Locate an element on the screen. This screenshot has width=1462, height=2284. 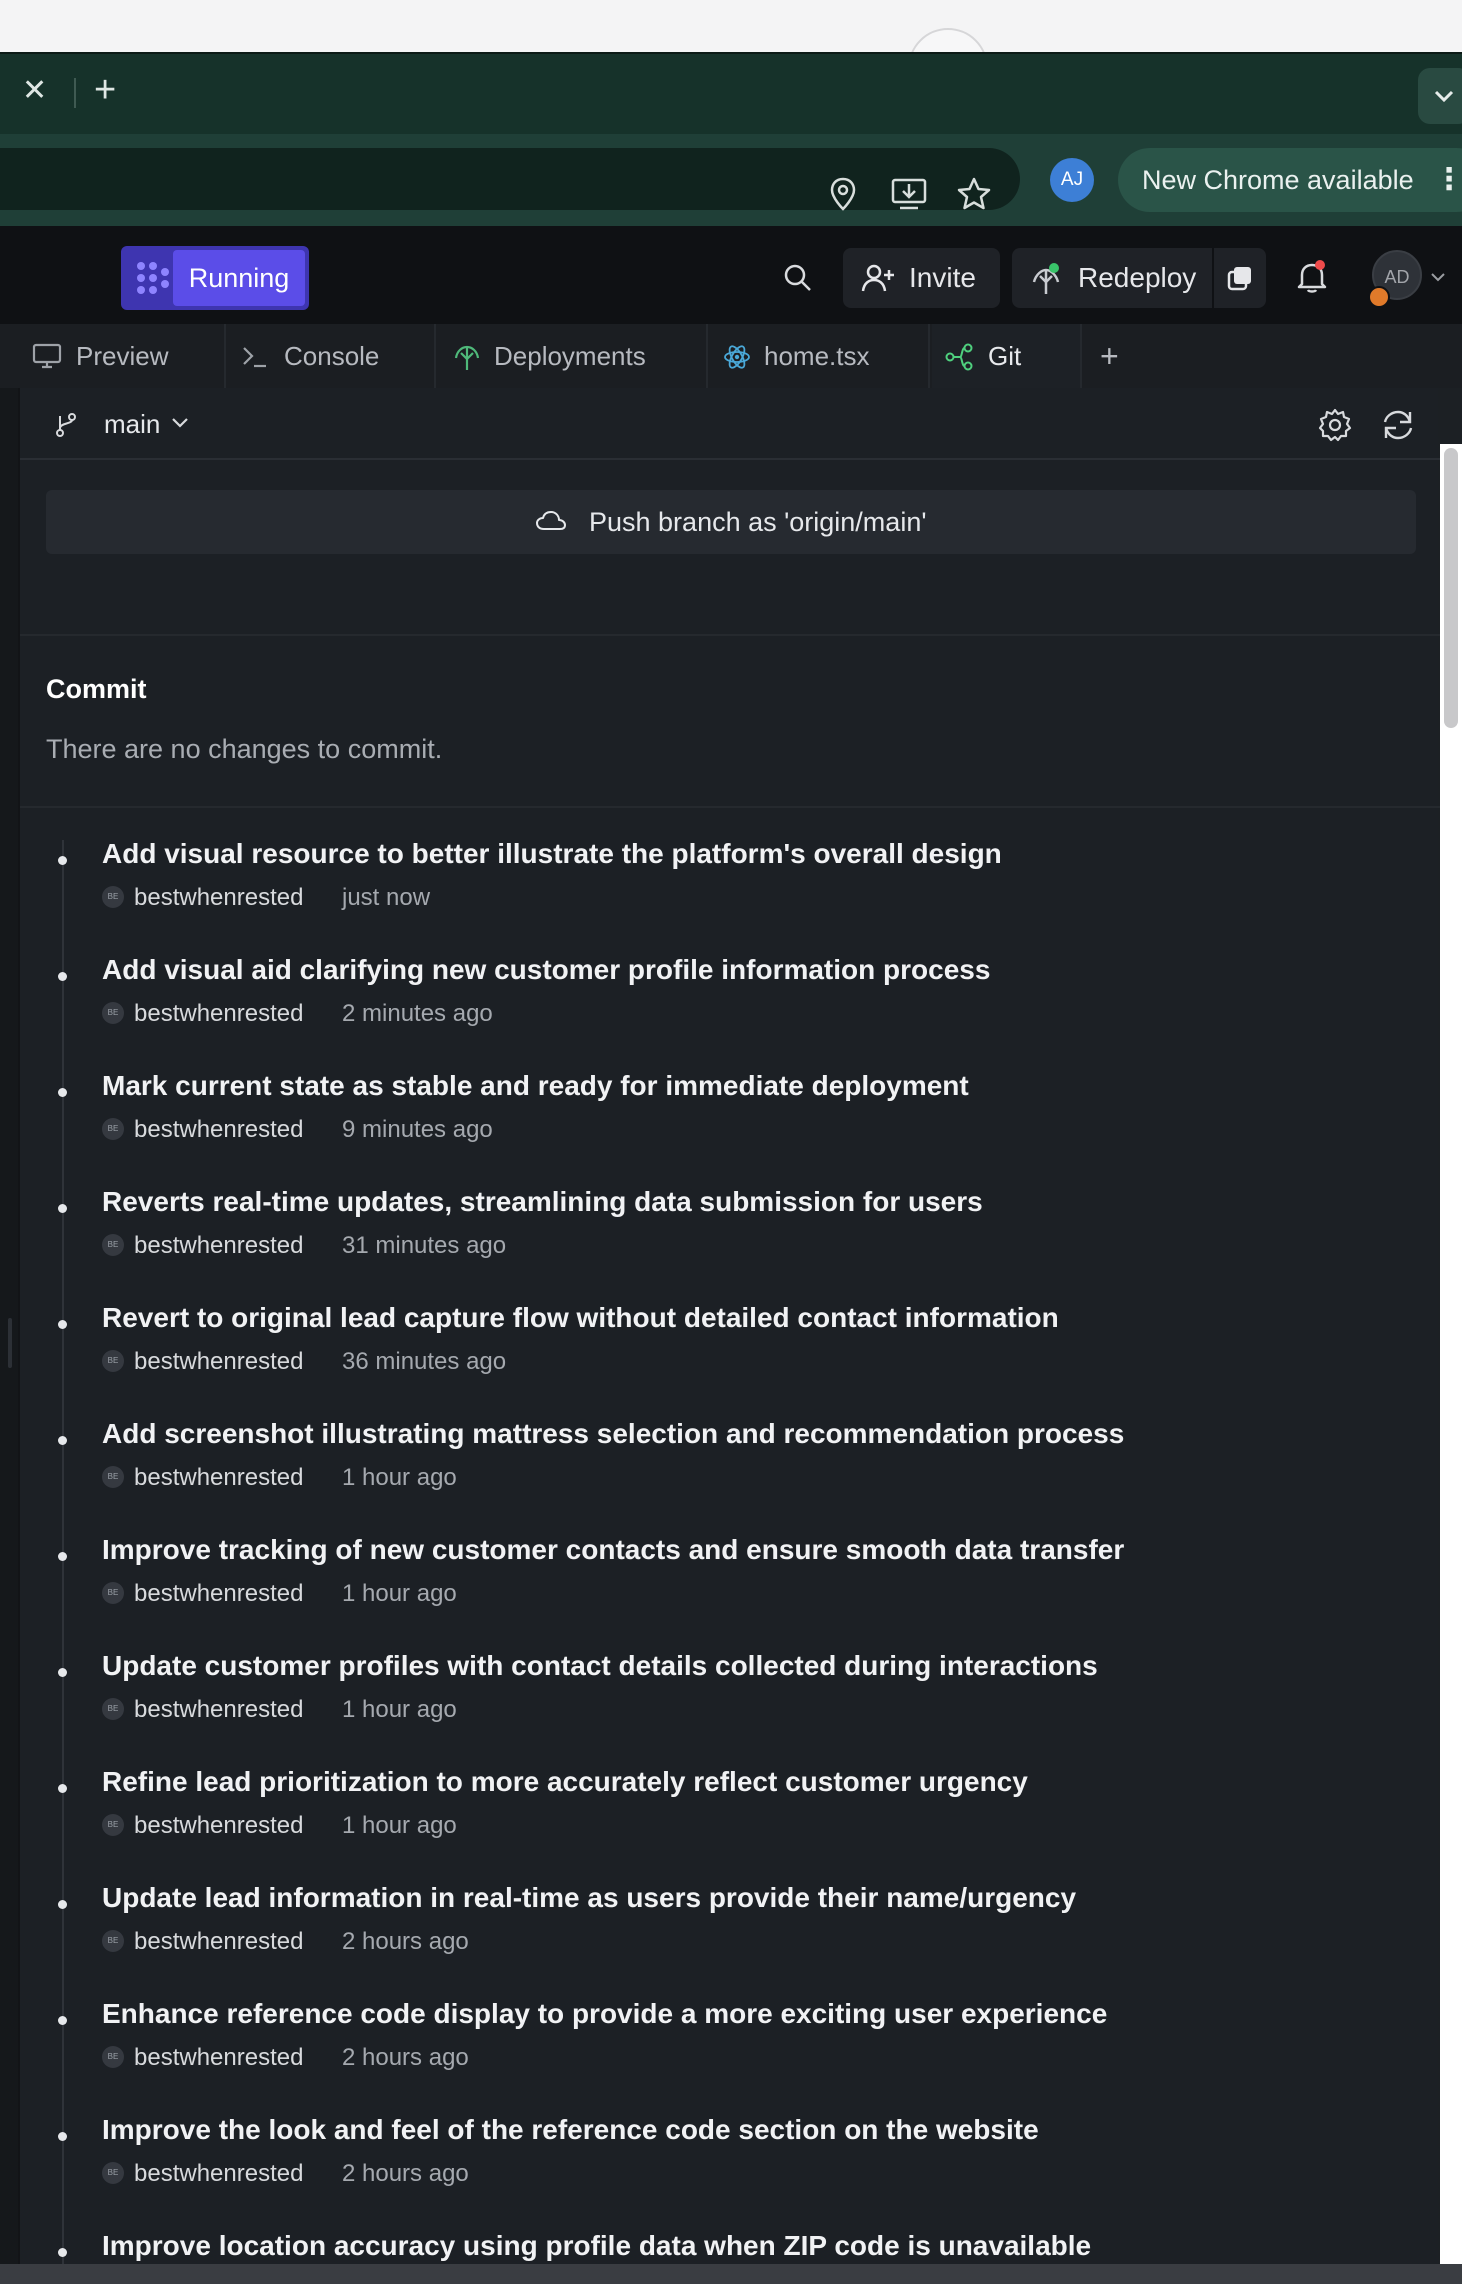
deploy-icon is located at coordinates (1046, 278).